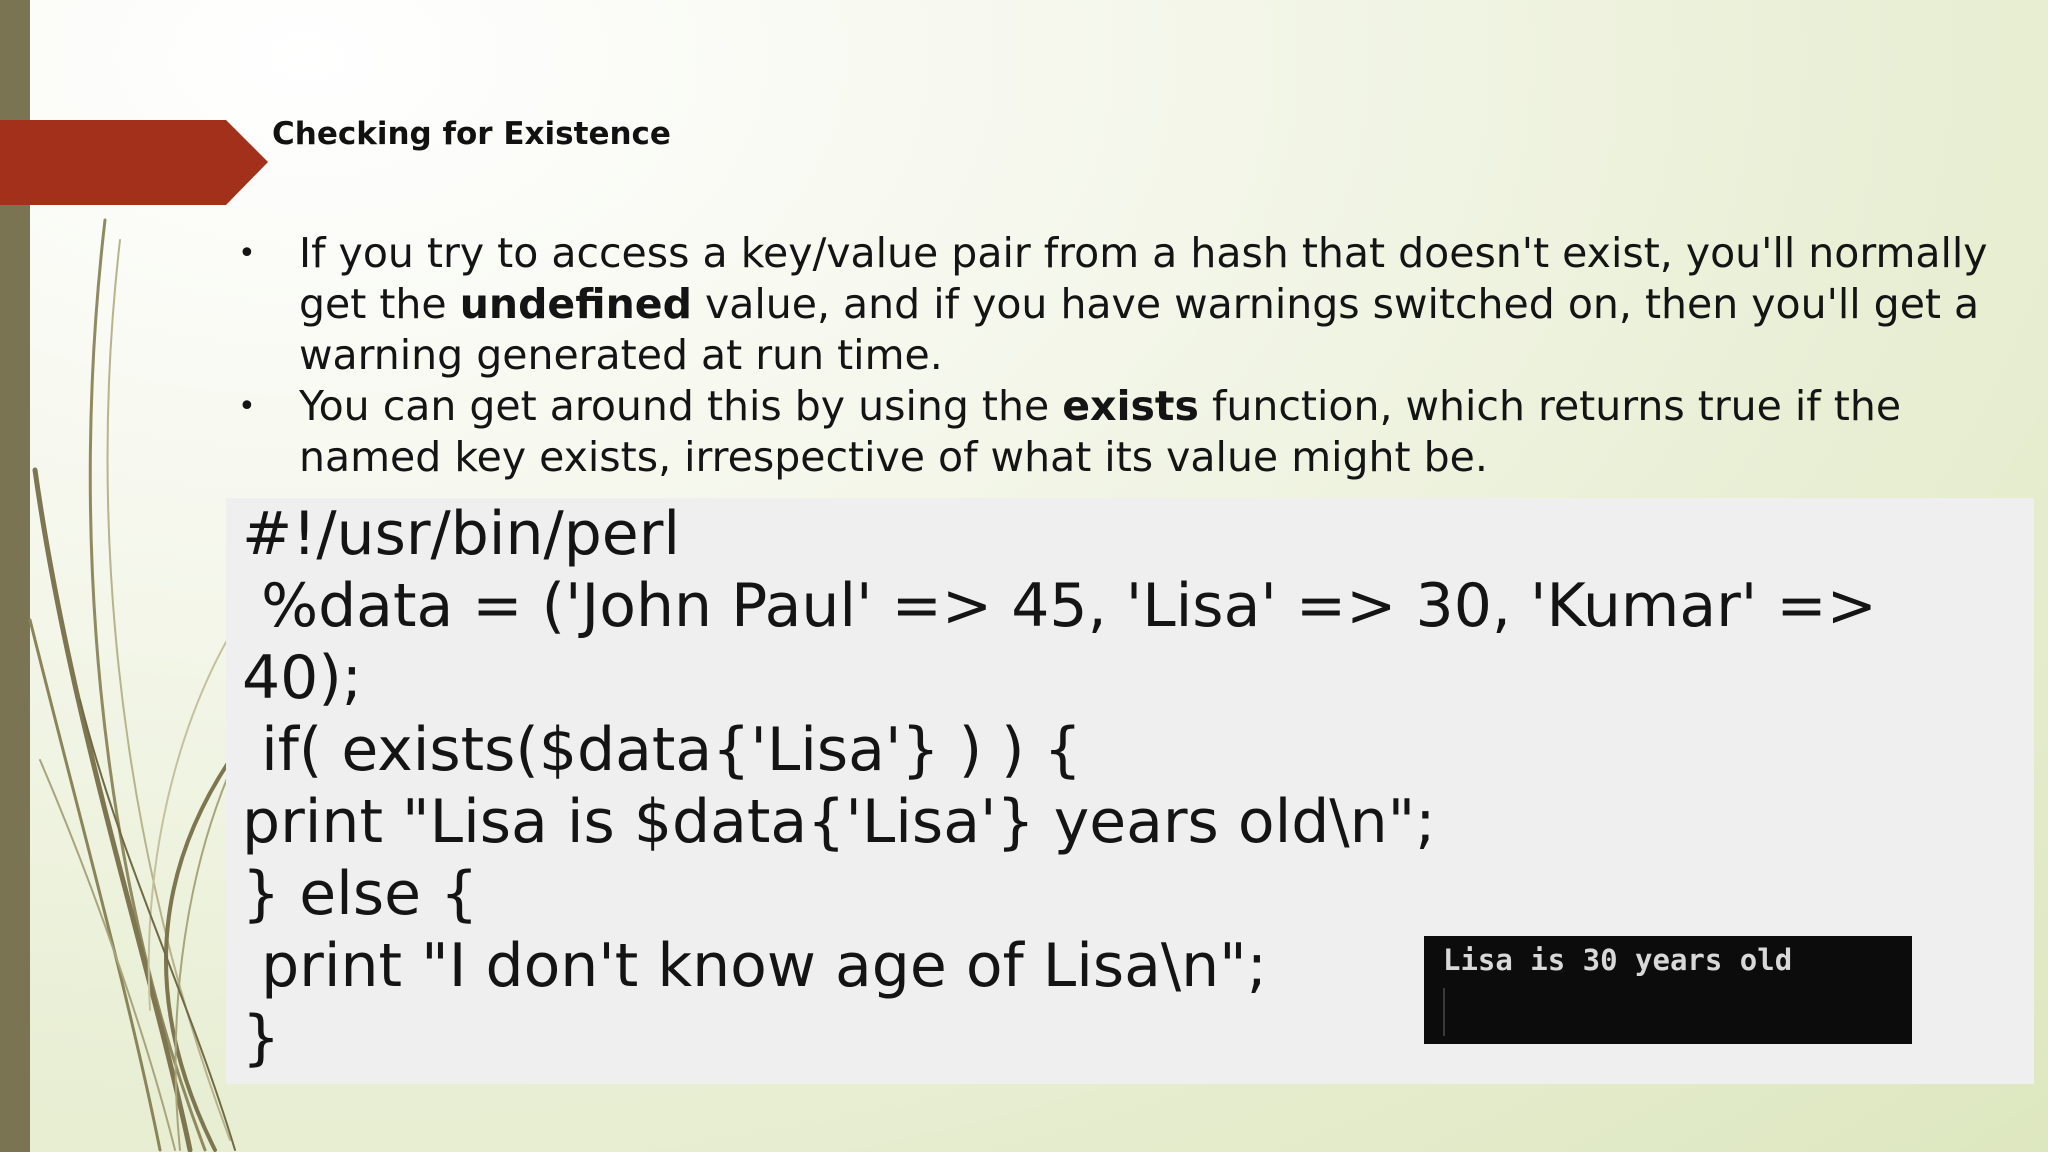 This screenshot has height=1152, width=2048. I want to click on code-line: } else {, so click(360, 894).